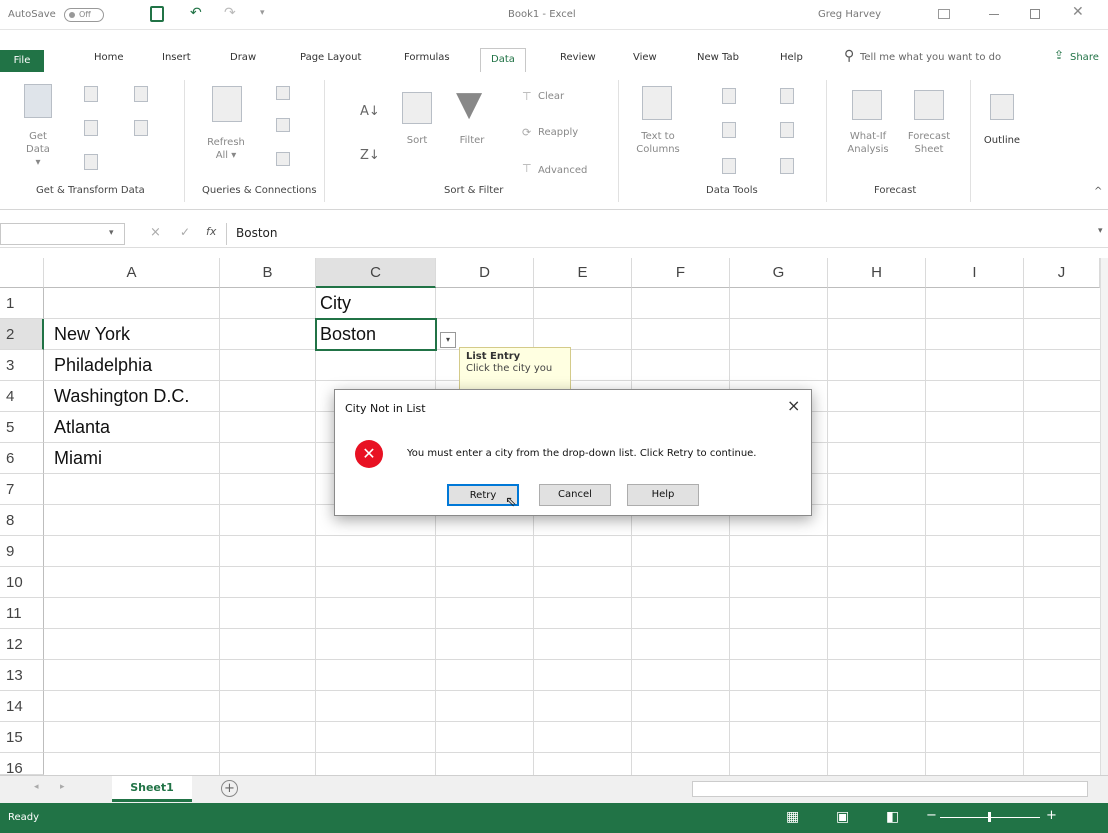 The width and height of the screenshot is (1108, 833). I want to click on row-header-6: 6, so click(22, 458).